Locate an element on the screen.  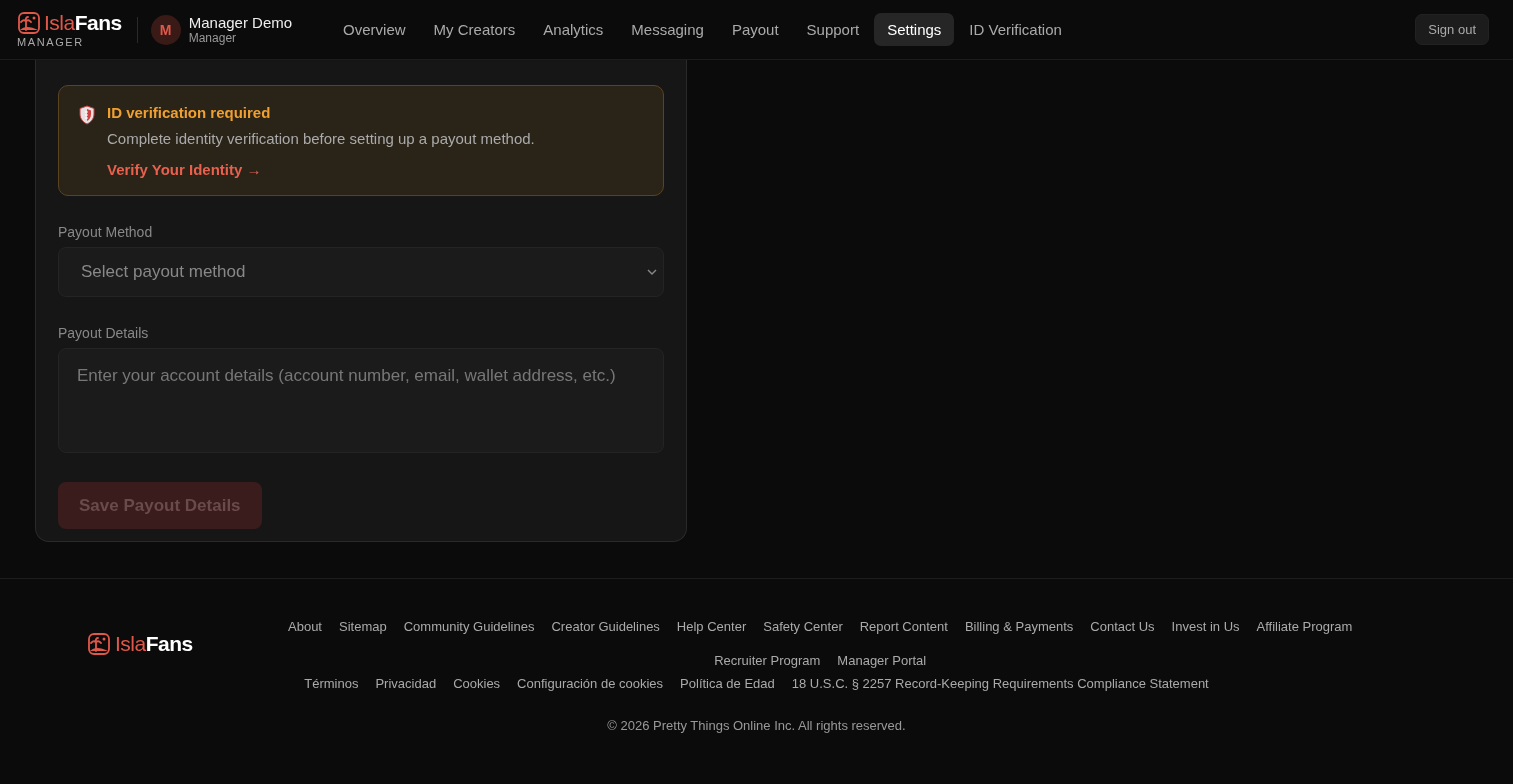
footer-link: Recruiter Program is located at coordinates (767, 660).